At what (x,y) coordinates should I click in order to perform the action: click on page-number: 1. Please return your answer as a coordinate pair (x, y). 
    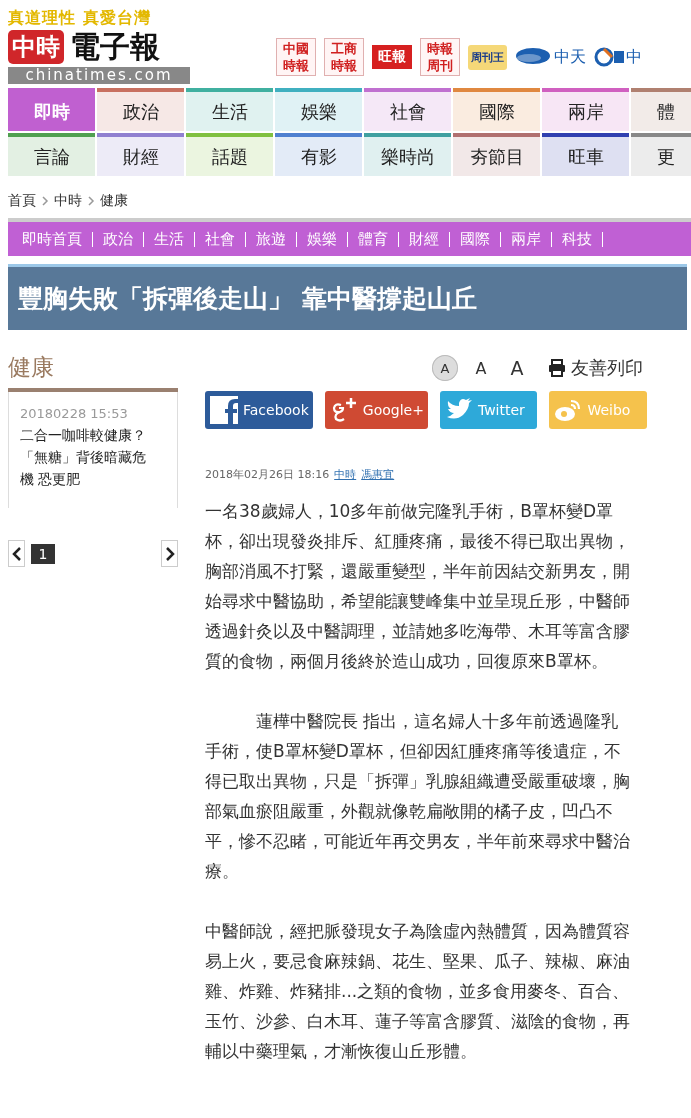
    Looking at the image, I should click on (43, 553).